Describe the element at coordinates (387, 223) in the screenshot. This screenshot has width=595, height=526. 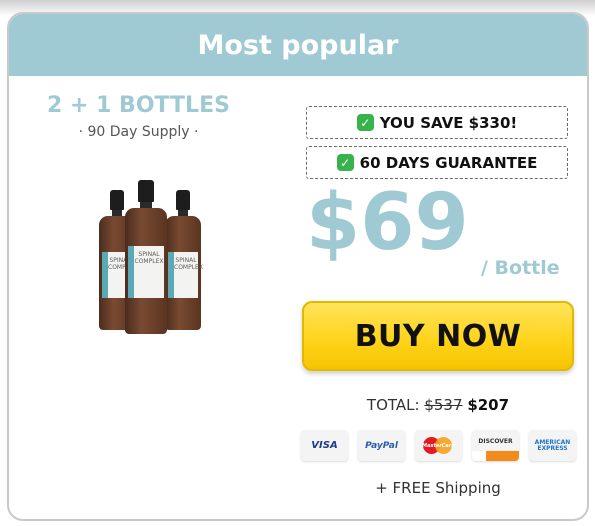
I see `price-amount: $69` at that location.